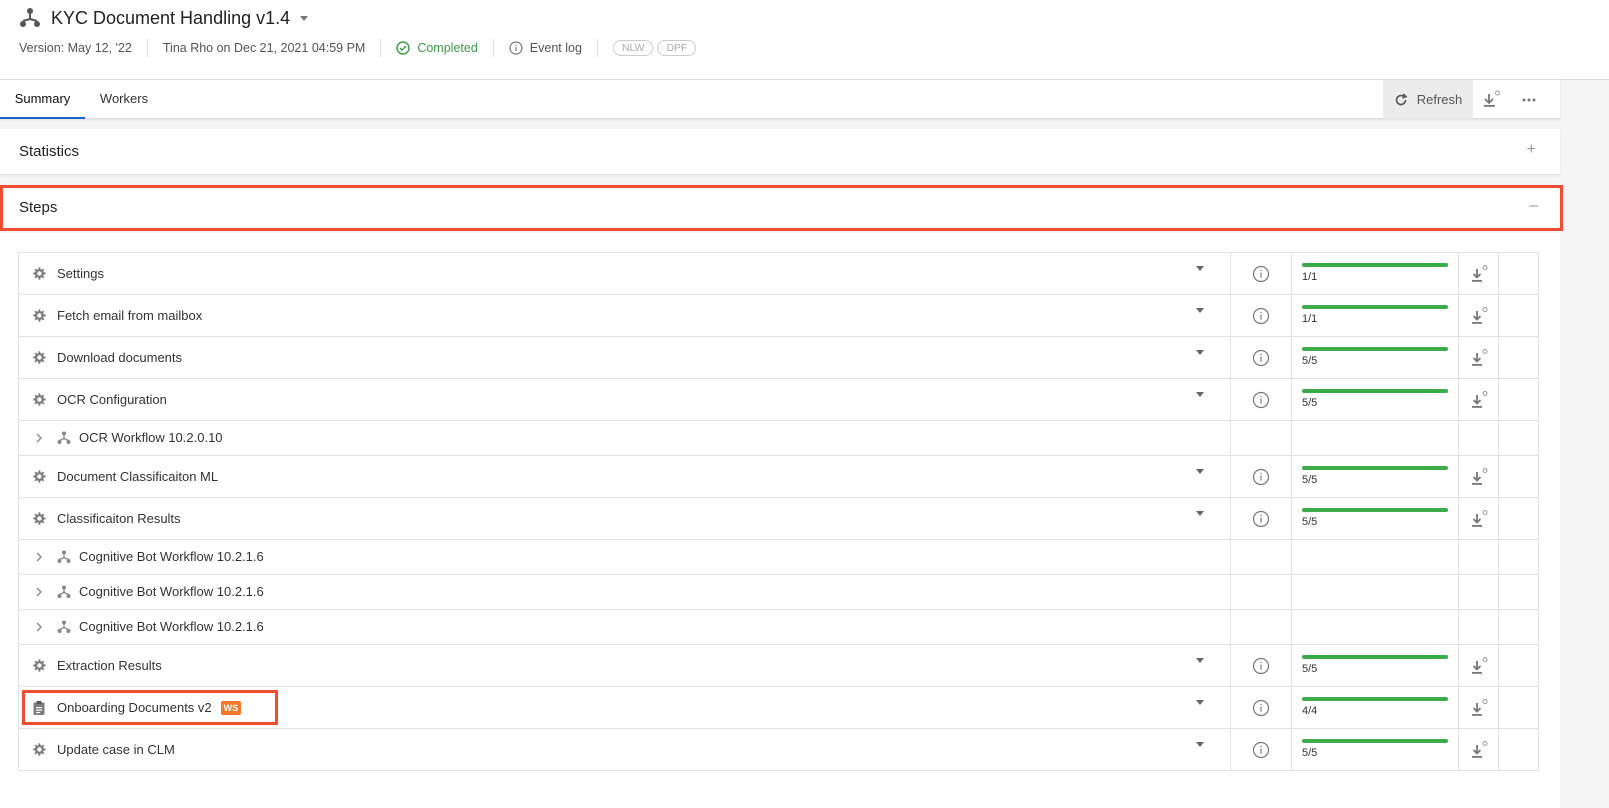 The height and width of the screenshot is (808, 1609). What do you see at coordinates (134, 707) in the screenshot?
I see `step-label: Onboarding Documents v2` at bounding box center [134, 707].